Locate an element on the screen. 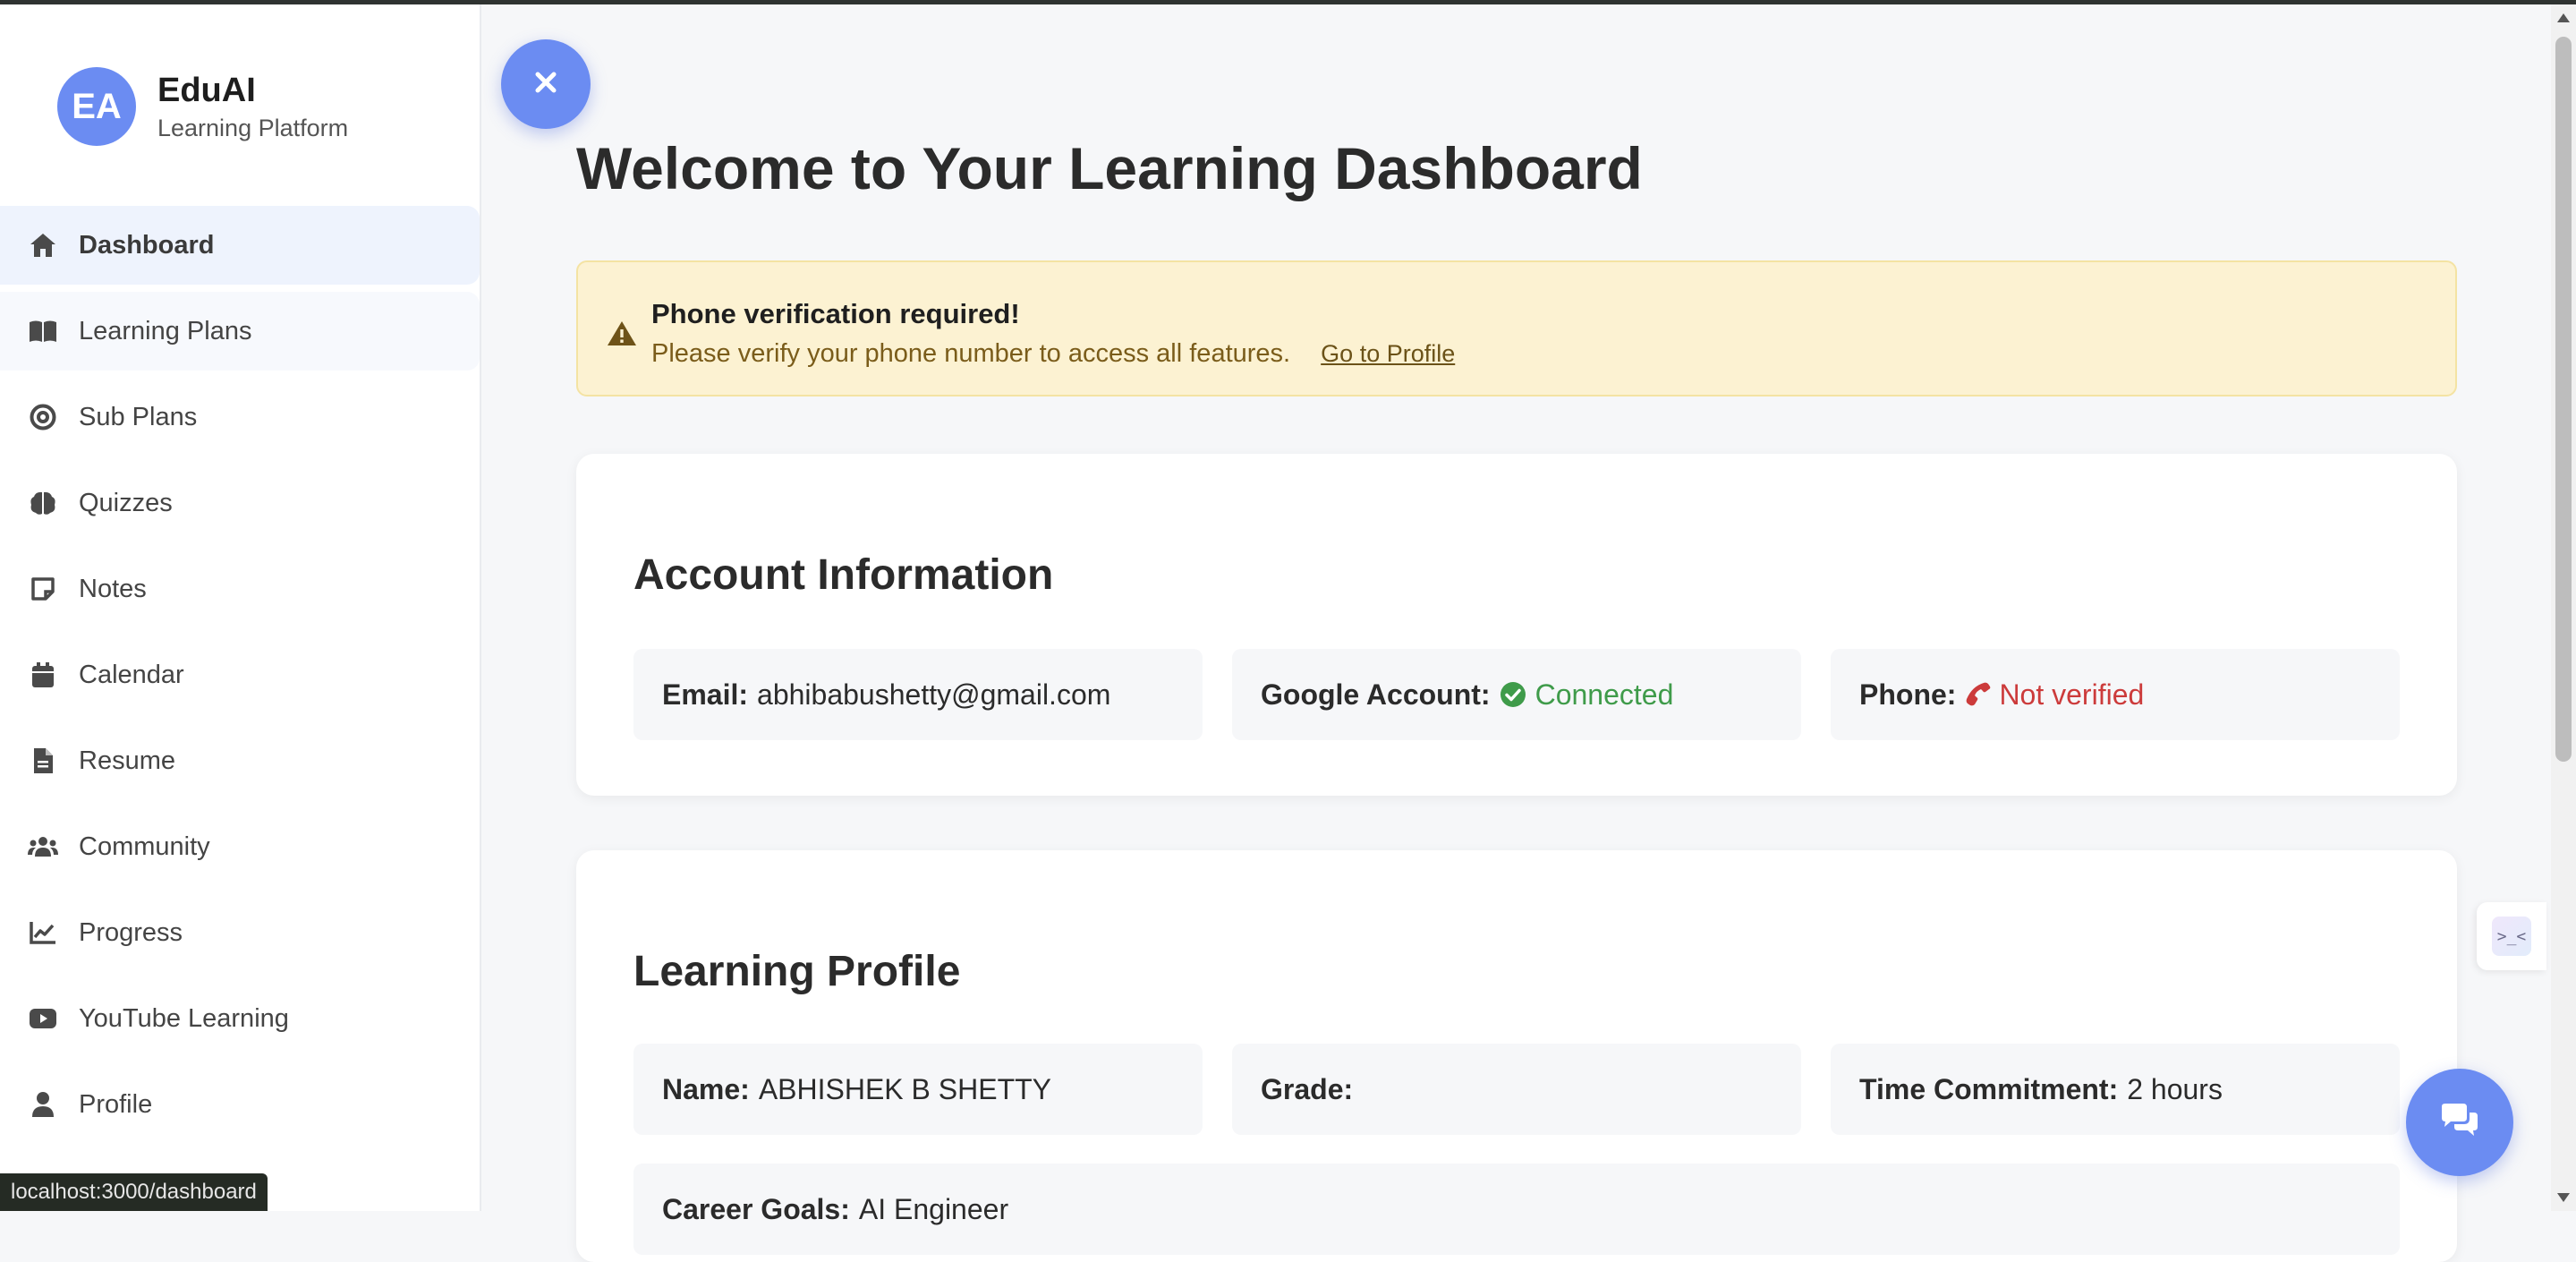  google-account-field: Google Account: Connected is located at coordinates (1516, 694).